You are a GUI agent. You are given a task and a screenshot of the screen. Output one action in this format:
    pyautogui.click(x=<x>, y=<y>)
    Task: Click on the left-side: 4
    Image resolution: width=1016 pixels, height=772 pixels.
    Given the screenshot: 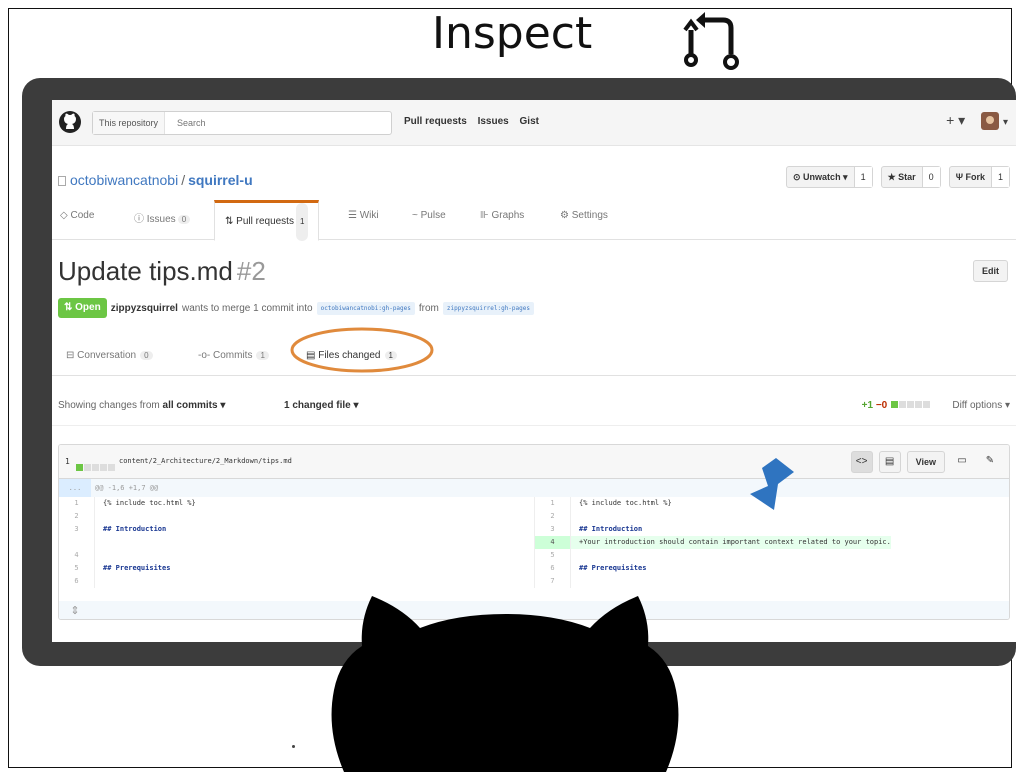 What is the action you would take?
    pyautogui.click(x=296, y=555)
    